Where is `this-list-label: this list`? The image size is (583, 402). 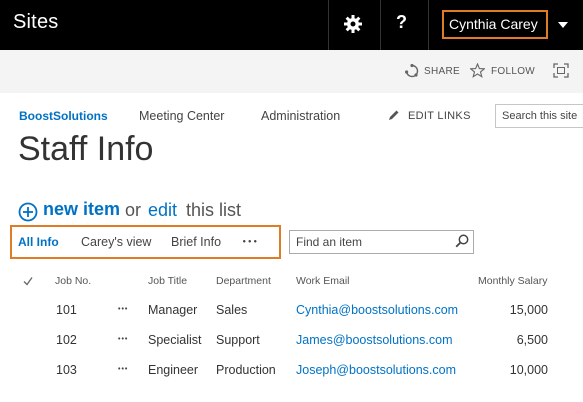 this-list-label: this list is located at coordinates (214, 210).